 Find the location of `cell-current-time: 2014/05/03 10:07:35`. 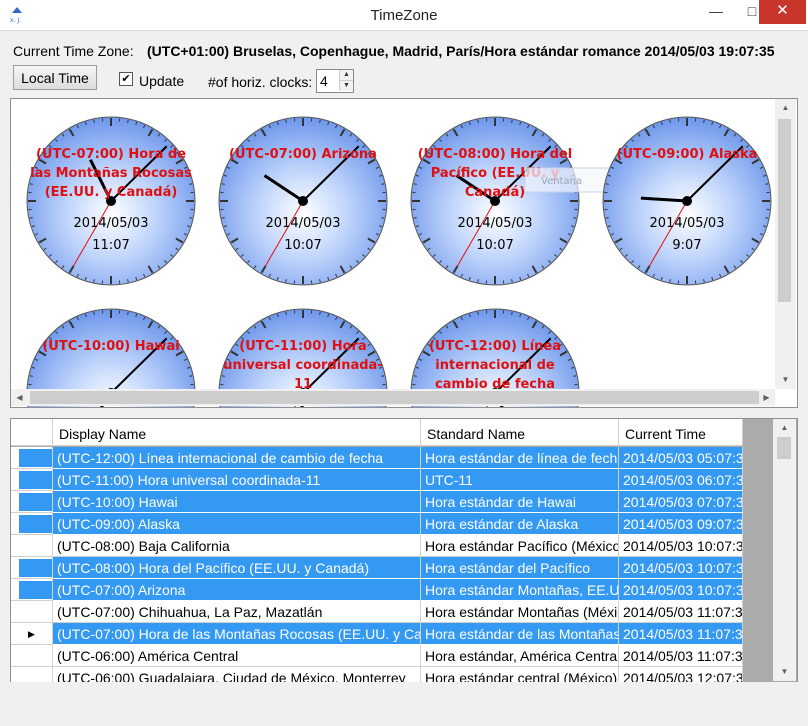

cell-current-time: 2014/05/03 10:07:35 is located at coordinates (681, 568).